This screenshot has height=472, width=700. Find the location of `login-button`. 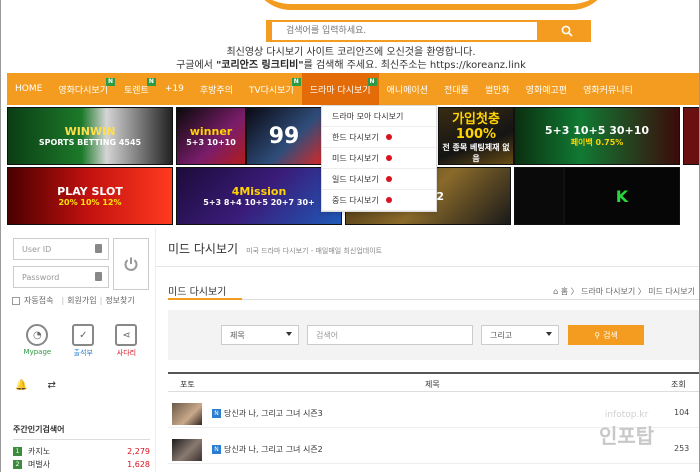

login-button is located at coordinates (131, 264).